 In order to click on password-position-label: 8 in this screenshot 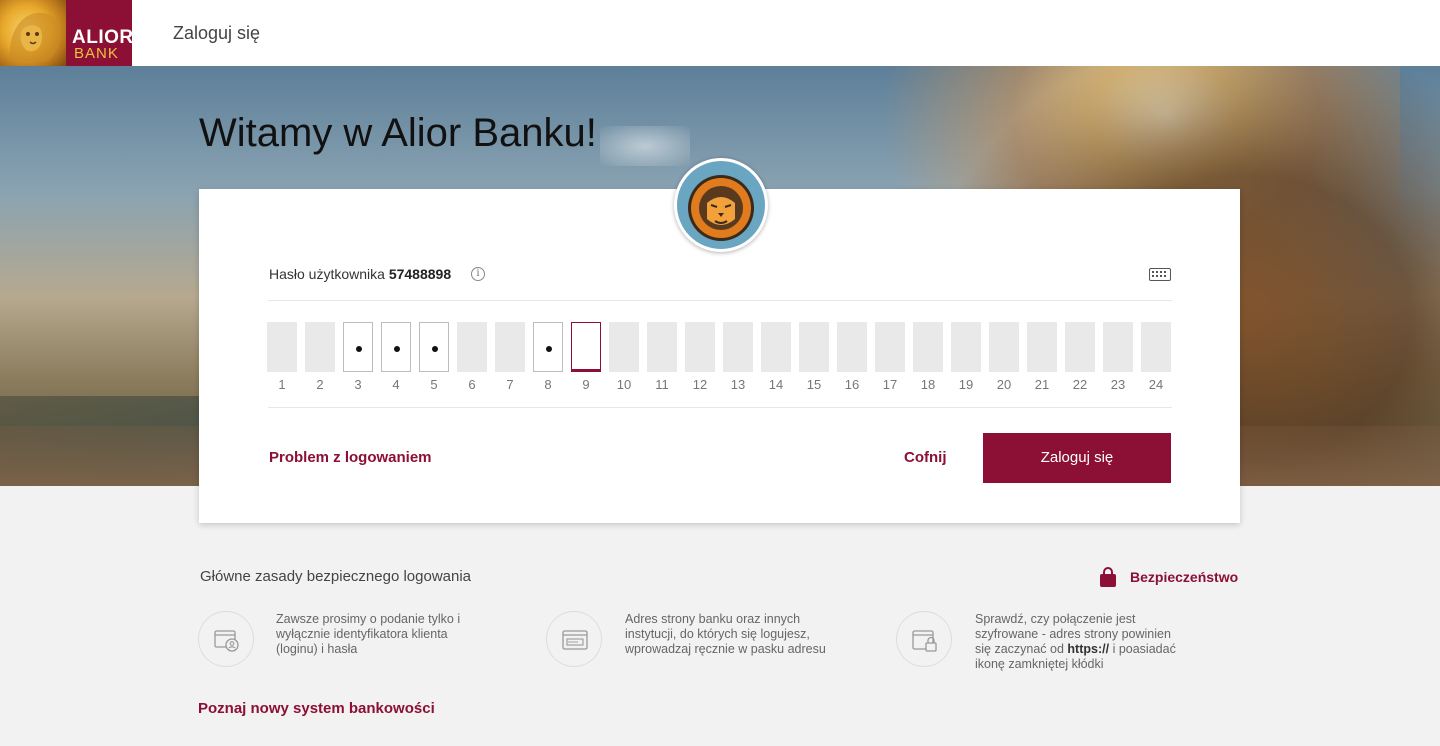, I will do `click(548, 384)`.